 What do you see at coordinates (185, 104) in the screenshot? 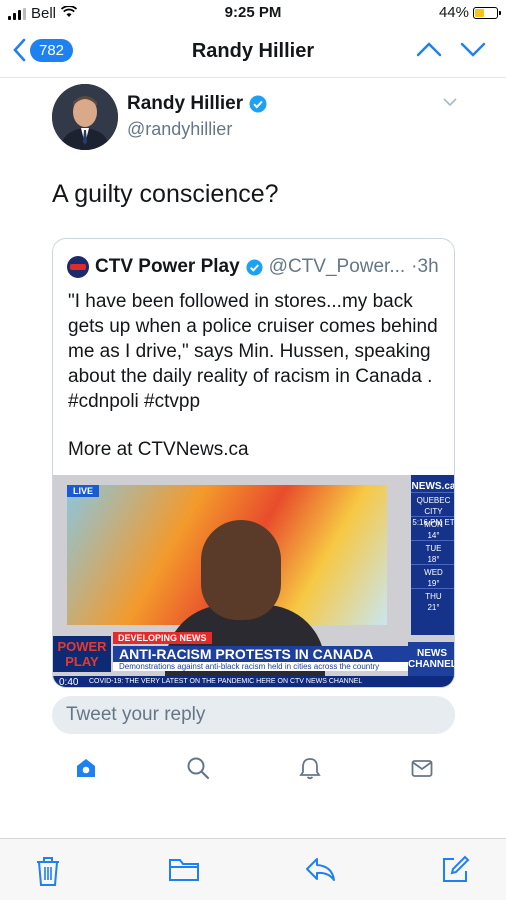
I see `author-name: Randy Hillier` at bounding box center [185, 104].